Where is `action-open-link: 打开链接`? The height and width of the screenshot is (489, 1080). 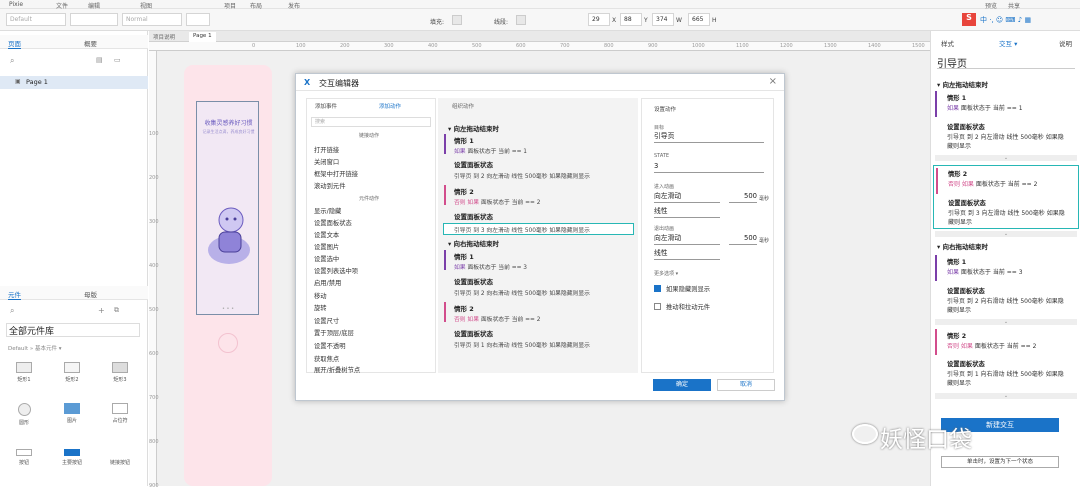
action-open-link: 打开链接 is located at coordinates (326, 149).